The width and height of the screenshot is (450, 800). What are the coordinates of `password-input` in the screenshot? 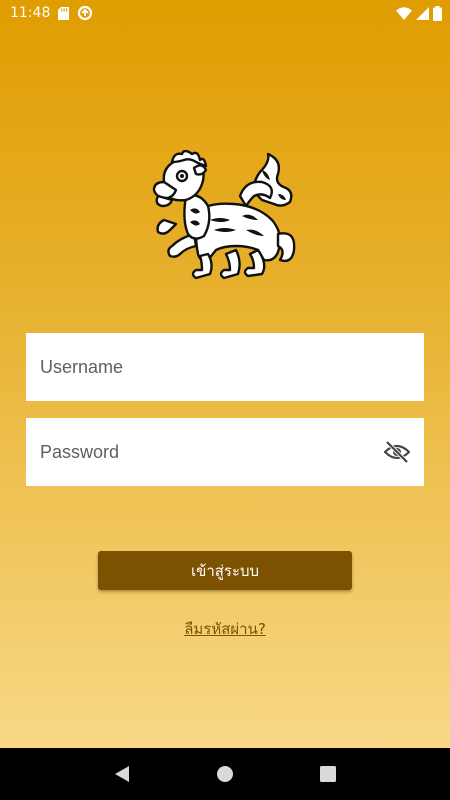 It's located at (212, 452).